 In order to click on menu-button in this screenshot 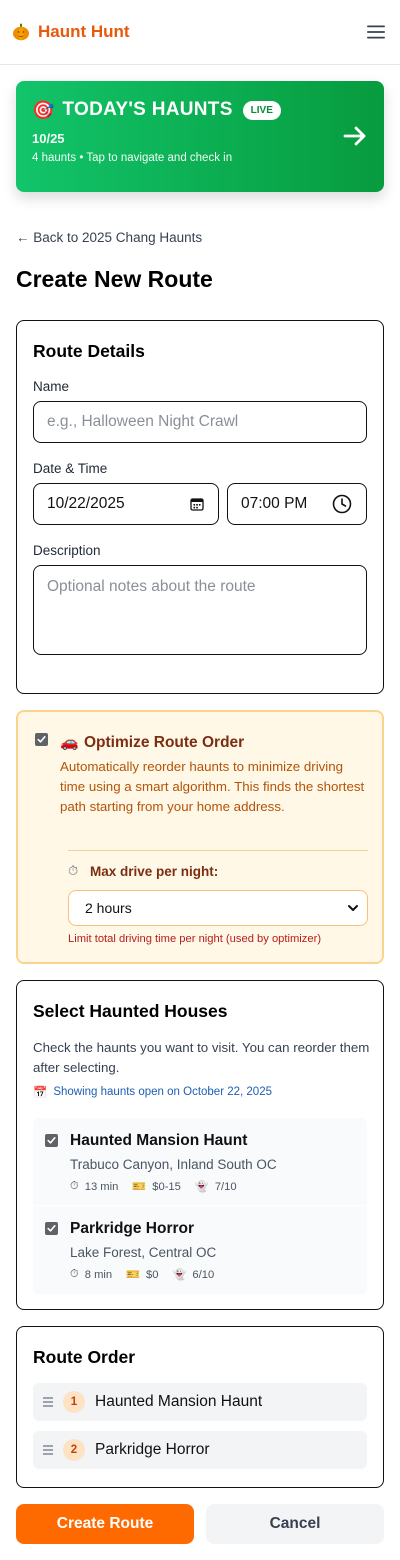, I will do `click(376, 32)`.